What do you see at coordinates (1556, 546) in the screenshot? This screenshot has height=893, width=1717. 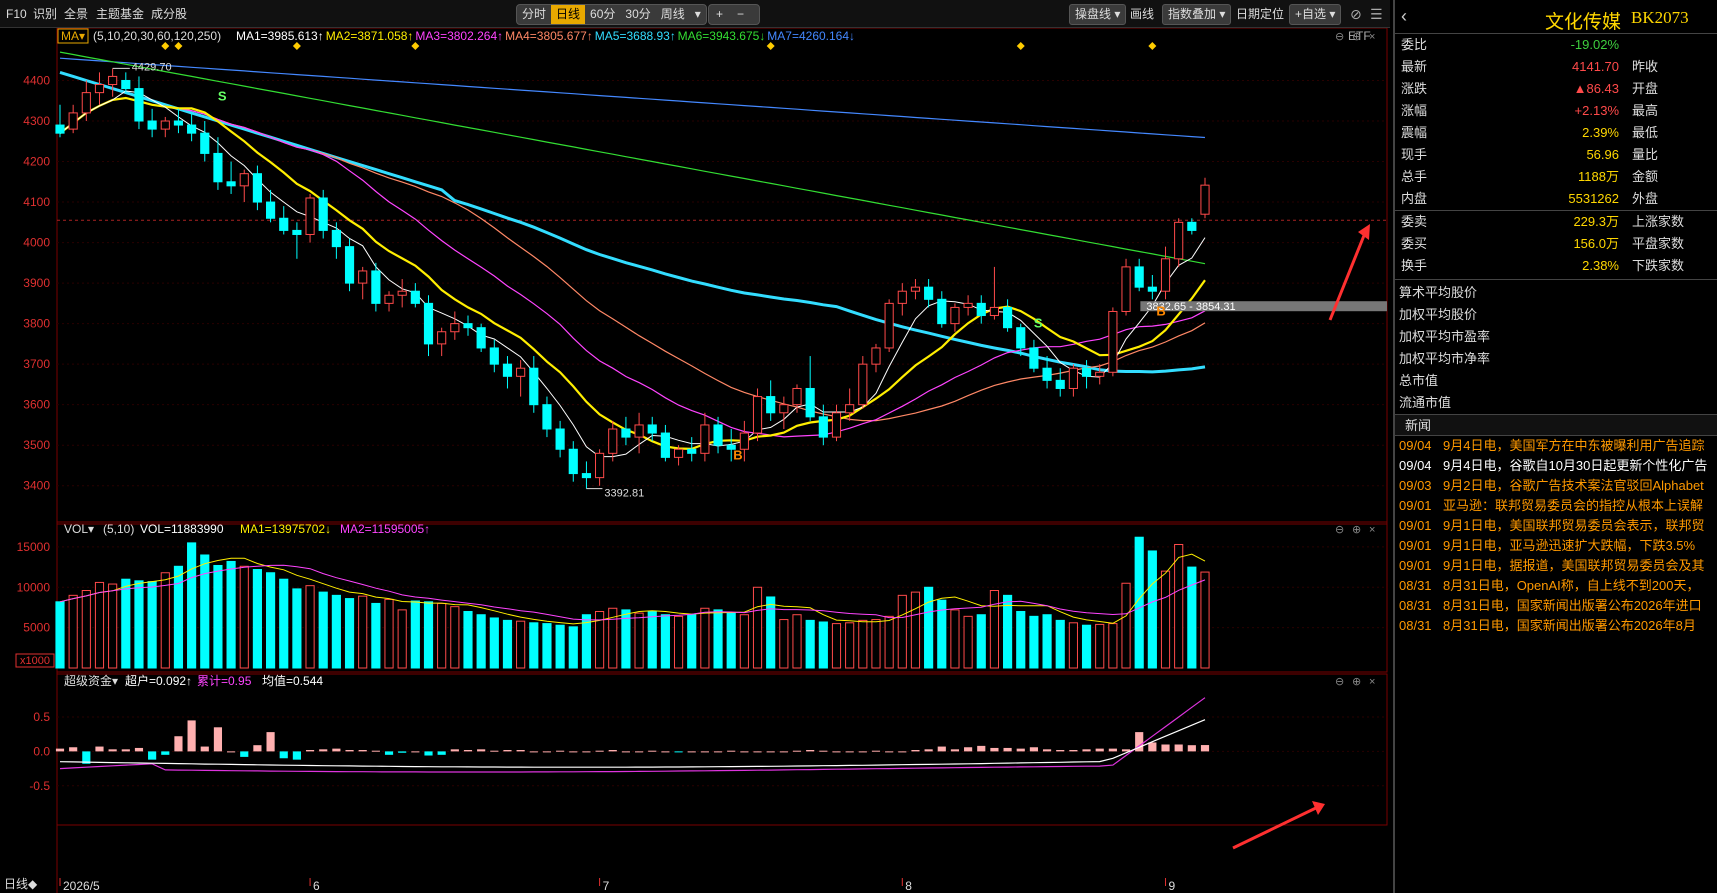 I see `news-item: 09/01 9月1日电，亚马逊迅速扩大跌幅，下跌3.5%` at bounding box center [1556, 546].